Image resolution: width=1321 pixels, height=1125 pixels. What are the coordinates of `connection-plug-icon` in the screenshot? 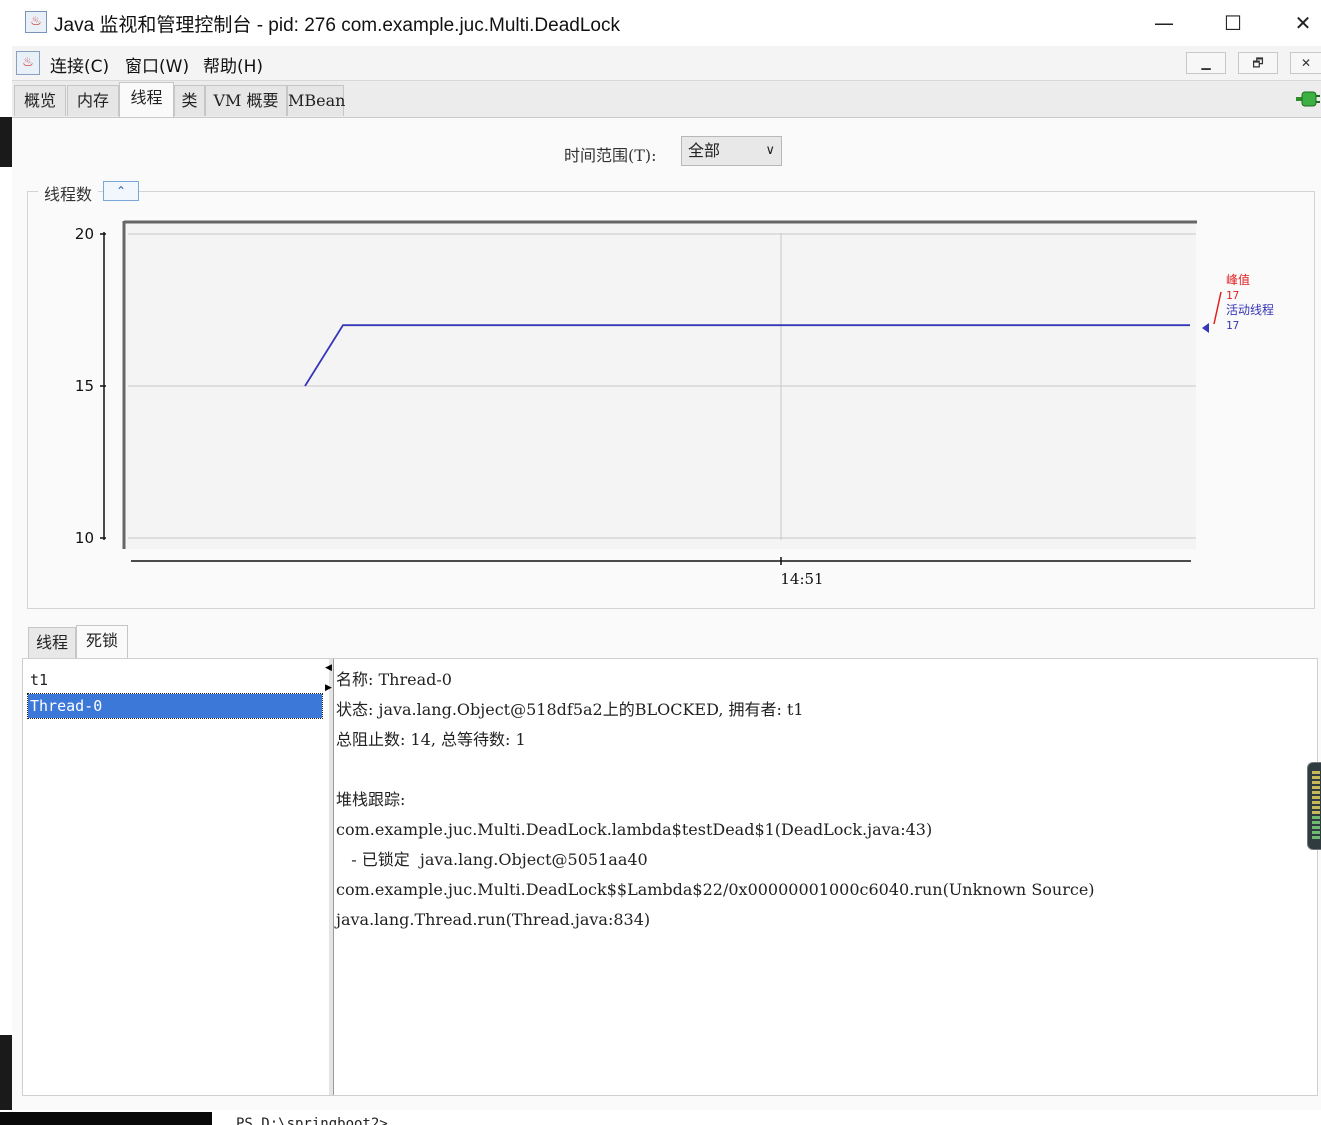 It's located at (1308, 99).